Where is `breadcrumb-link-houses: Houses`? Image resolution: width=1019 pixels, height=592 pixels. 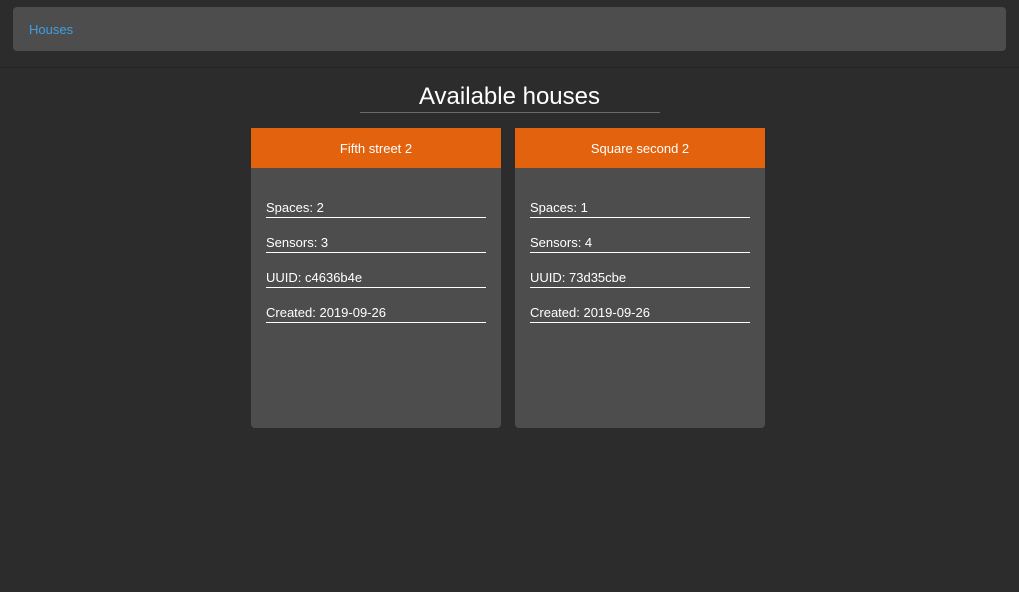 breadcrumb-link-houses: Houses is located at coordinates (51, 29).